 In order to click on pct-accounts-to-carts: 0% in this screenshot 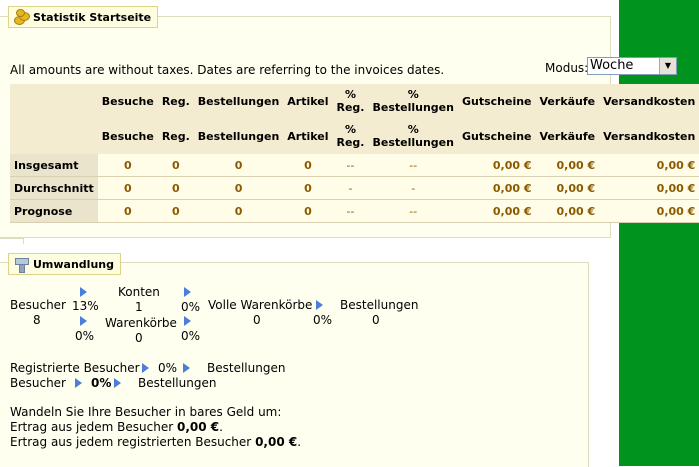, I will do `click(191, 307)`.